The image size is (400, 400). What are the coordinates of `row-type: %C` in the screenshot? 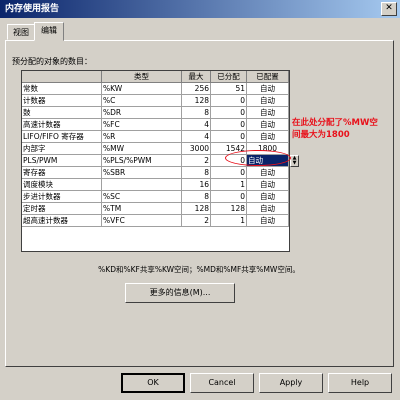 It's located at (142, 101).